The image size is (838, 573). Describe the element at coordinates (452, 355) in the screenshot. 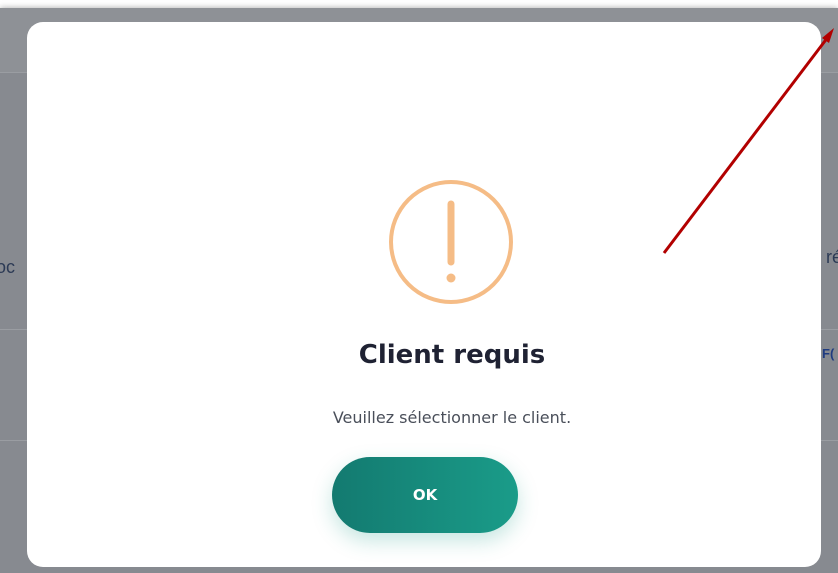

I see `dialog-title: Client requis` at that location.